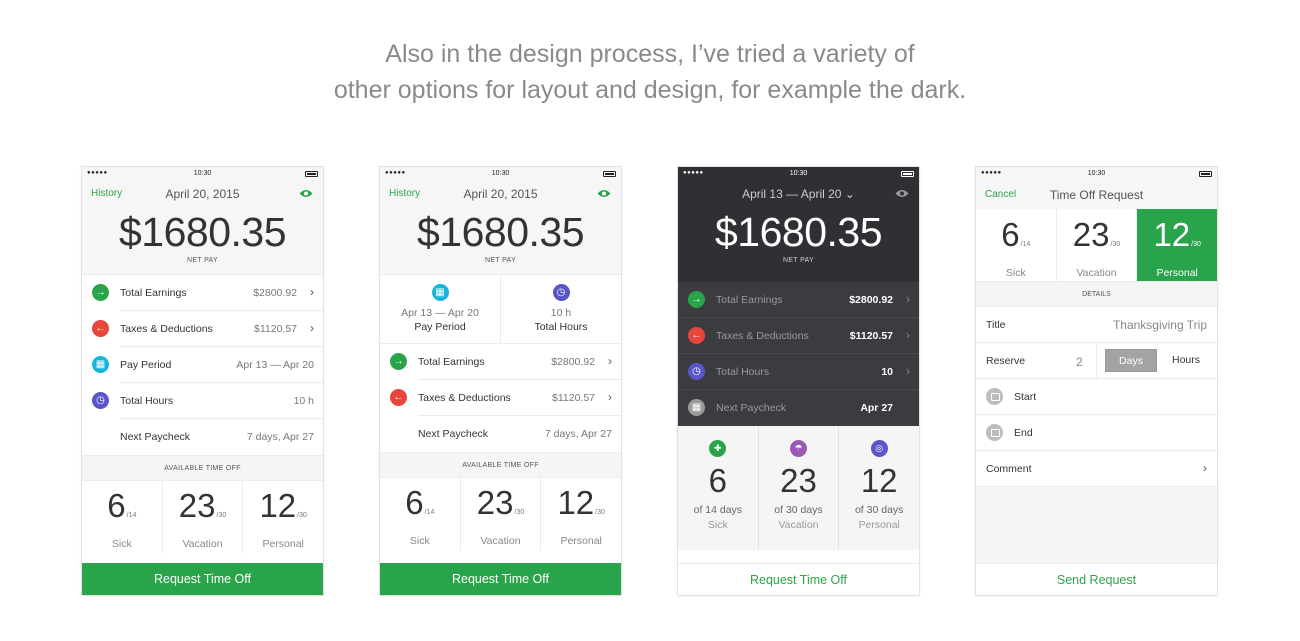  What do you see at coordinates (500, 434) in the screenshot?
I see `next-paycheck-row: Next Paycheck 7 days, Apr 27` at bounding box center [500, 434].